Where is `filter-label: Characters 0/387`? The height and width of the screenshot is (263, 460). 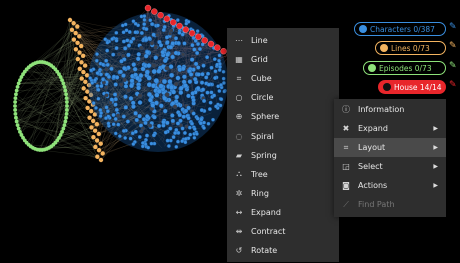 filter-label: Characters 0/387 is located at coordinates (402, 29).